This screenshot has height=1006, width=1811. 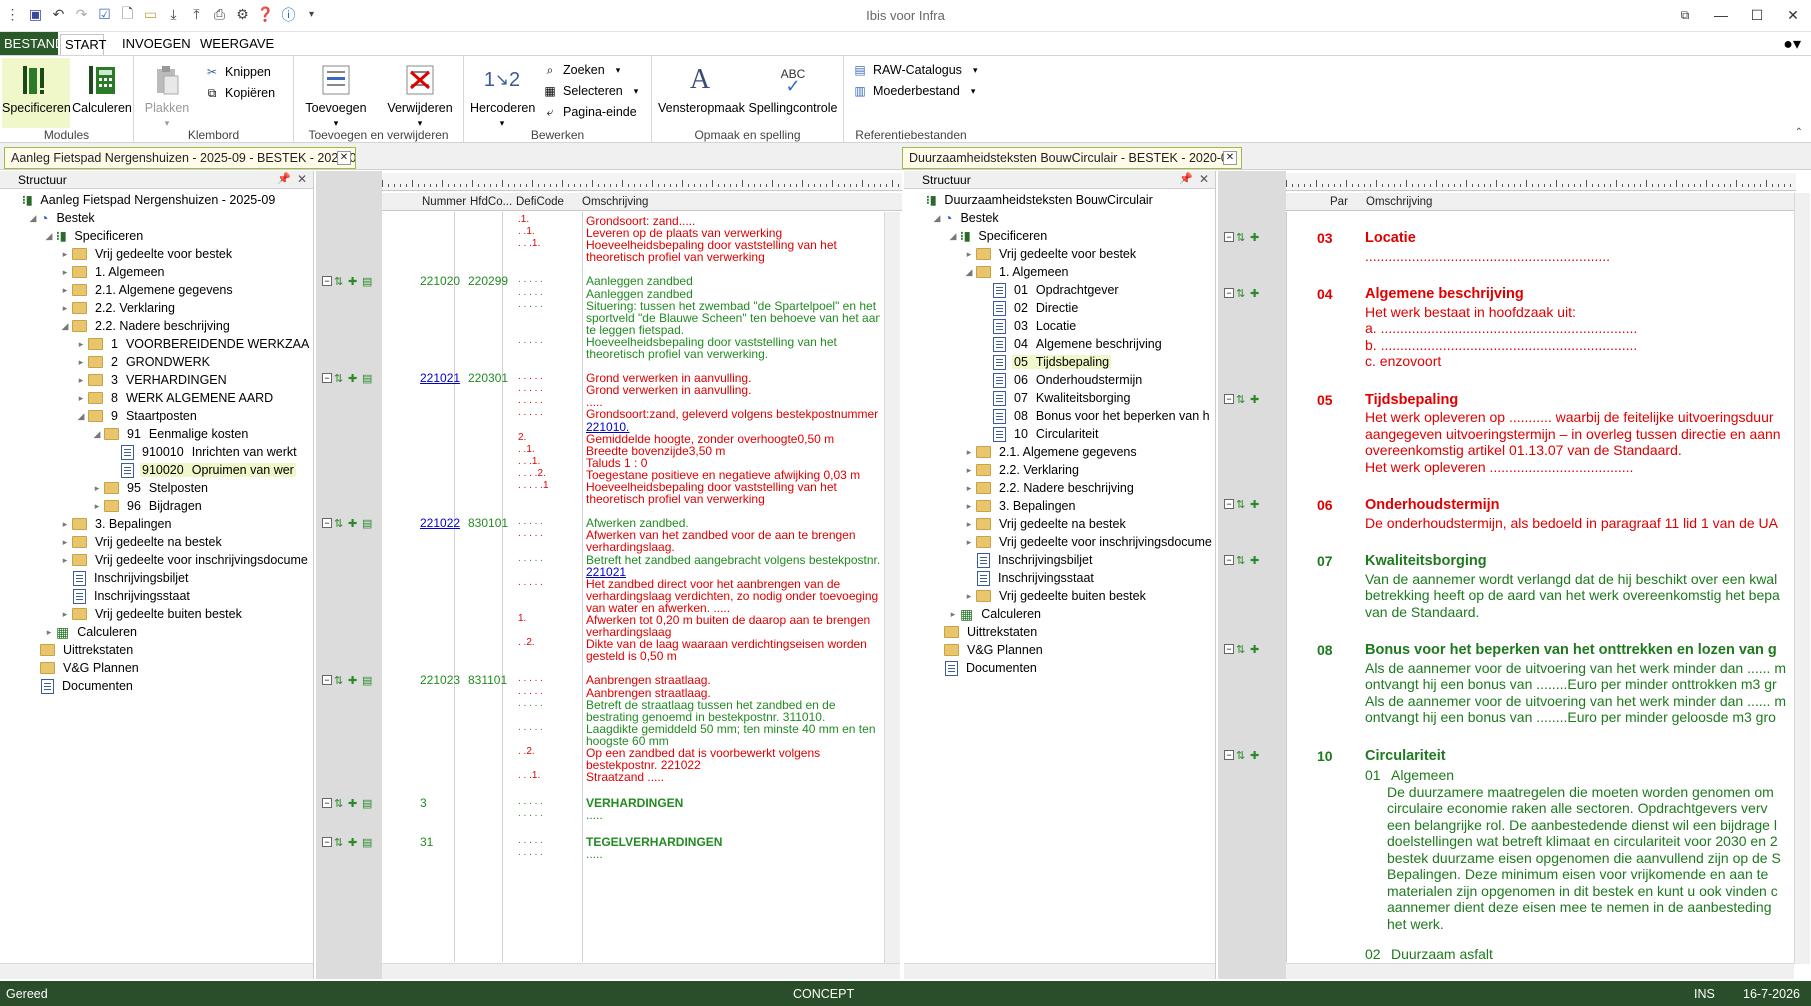 What do you see at coordinates (998, 236) in the screenshot?
I see `tree-item: ◢ ⁝▮ Specificeren` at bounding box center [998, 236].